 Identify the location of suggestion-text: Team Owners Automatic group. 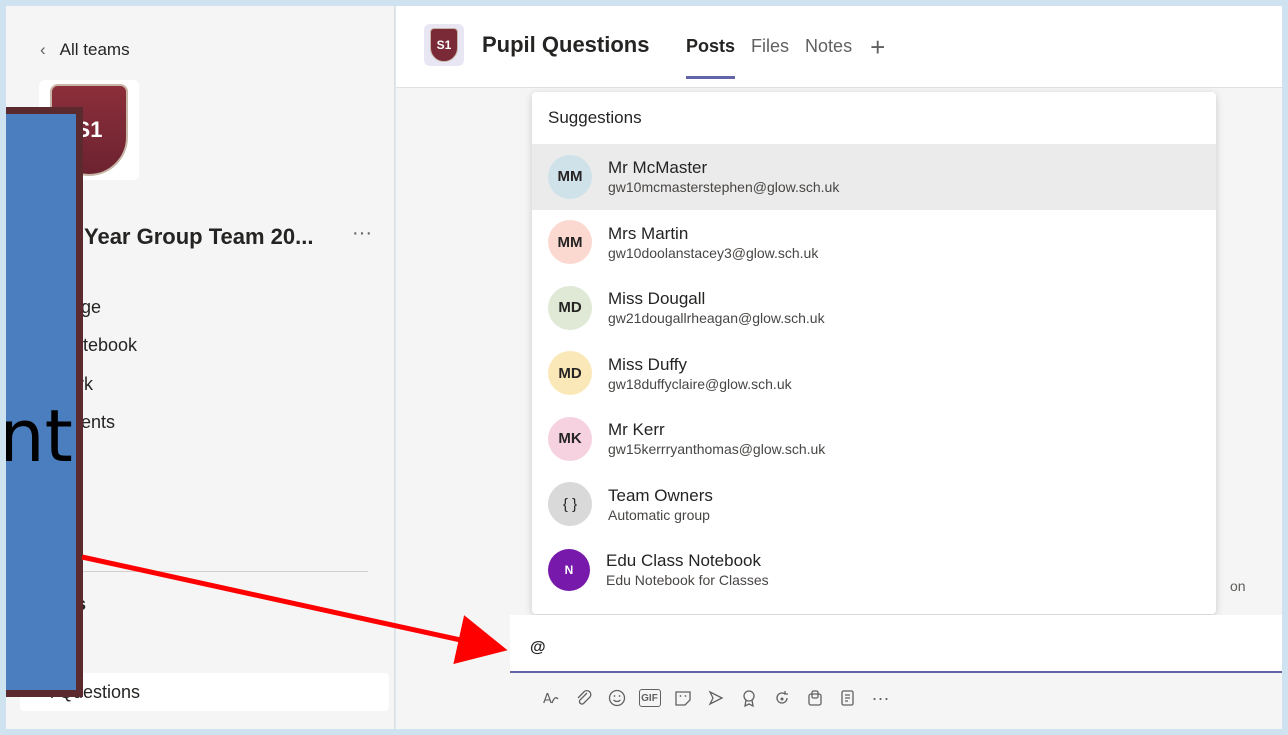
(660, 504).